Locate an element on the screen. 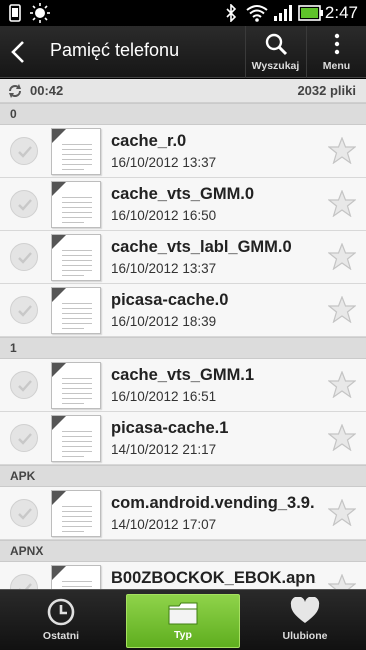 The width and height of the screenshot is (366, 650). status-bar: 2:47 is located at coordinates (183, 13).